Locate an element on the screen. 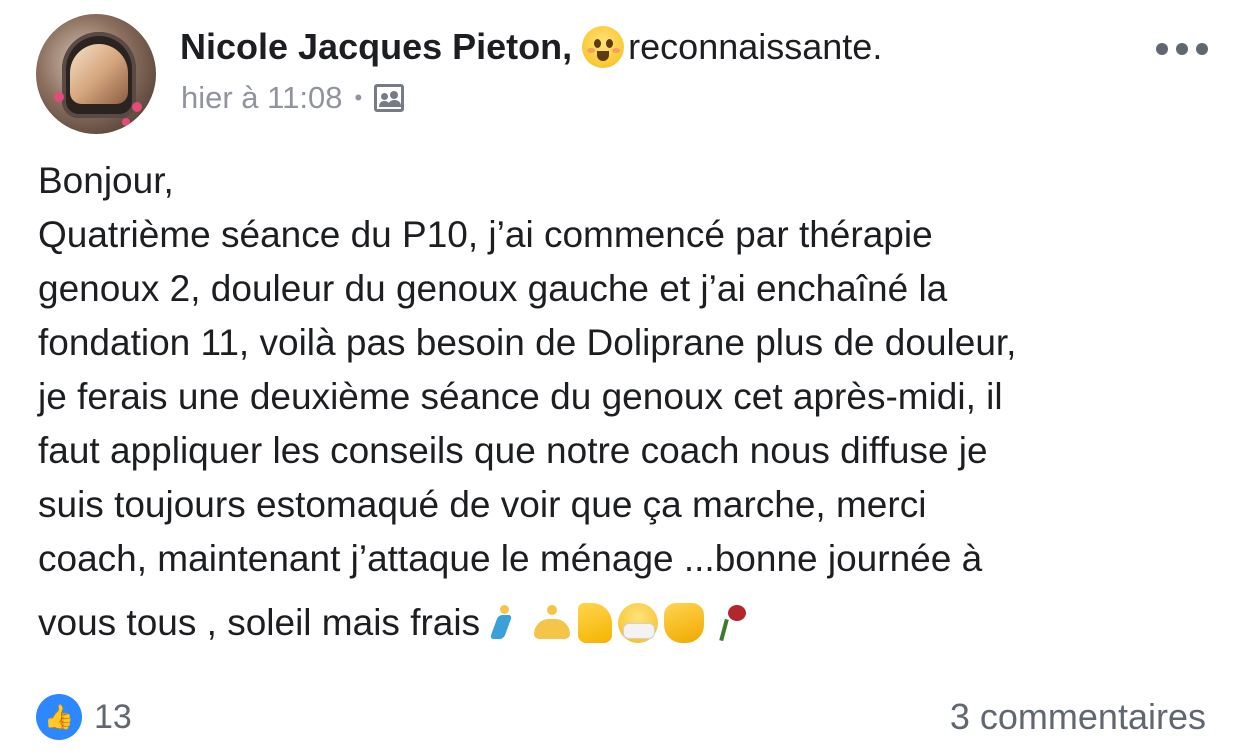 Image resolution: width=1242 pixels, height=755 pixels. post-header-title: Nicole Jacques Pieton , reconnaissante. is located at coordinates (531, 47).